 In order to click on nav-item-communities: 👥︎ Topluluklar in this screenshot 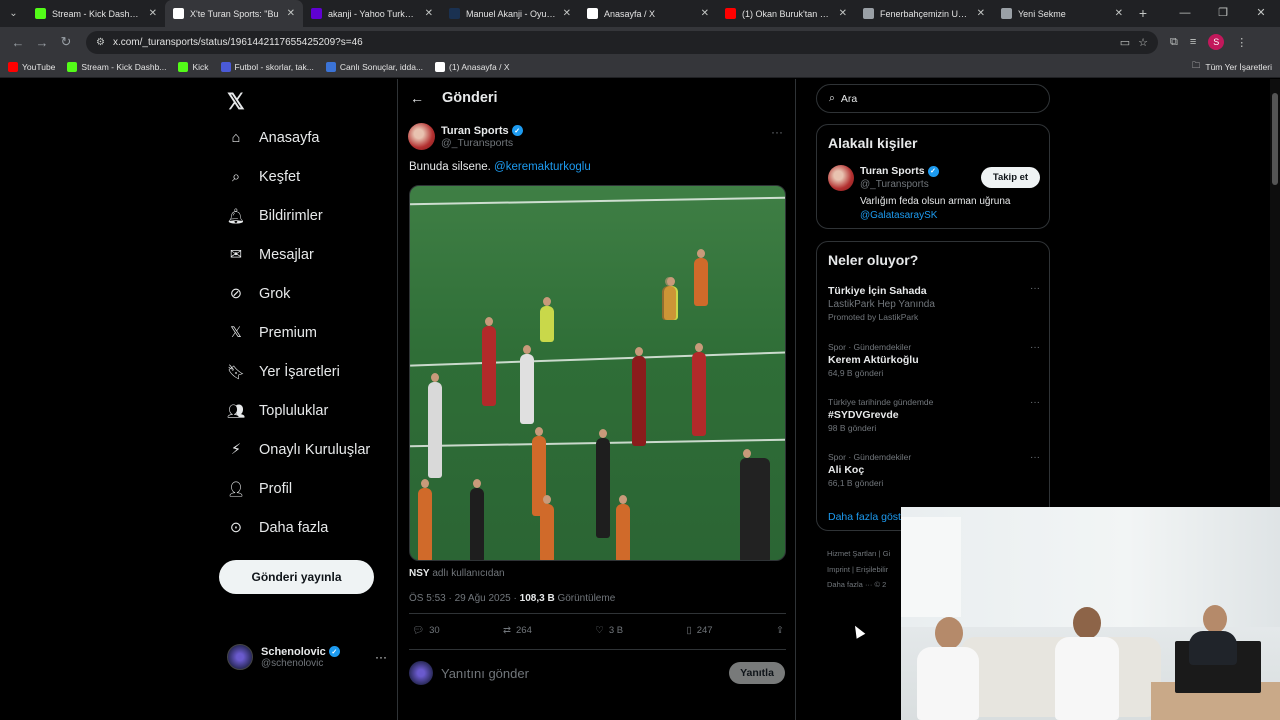, I will do `click(278, 411)`.